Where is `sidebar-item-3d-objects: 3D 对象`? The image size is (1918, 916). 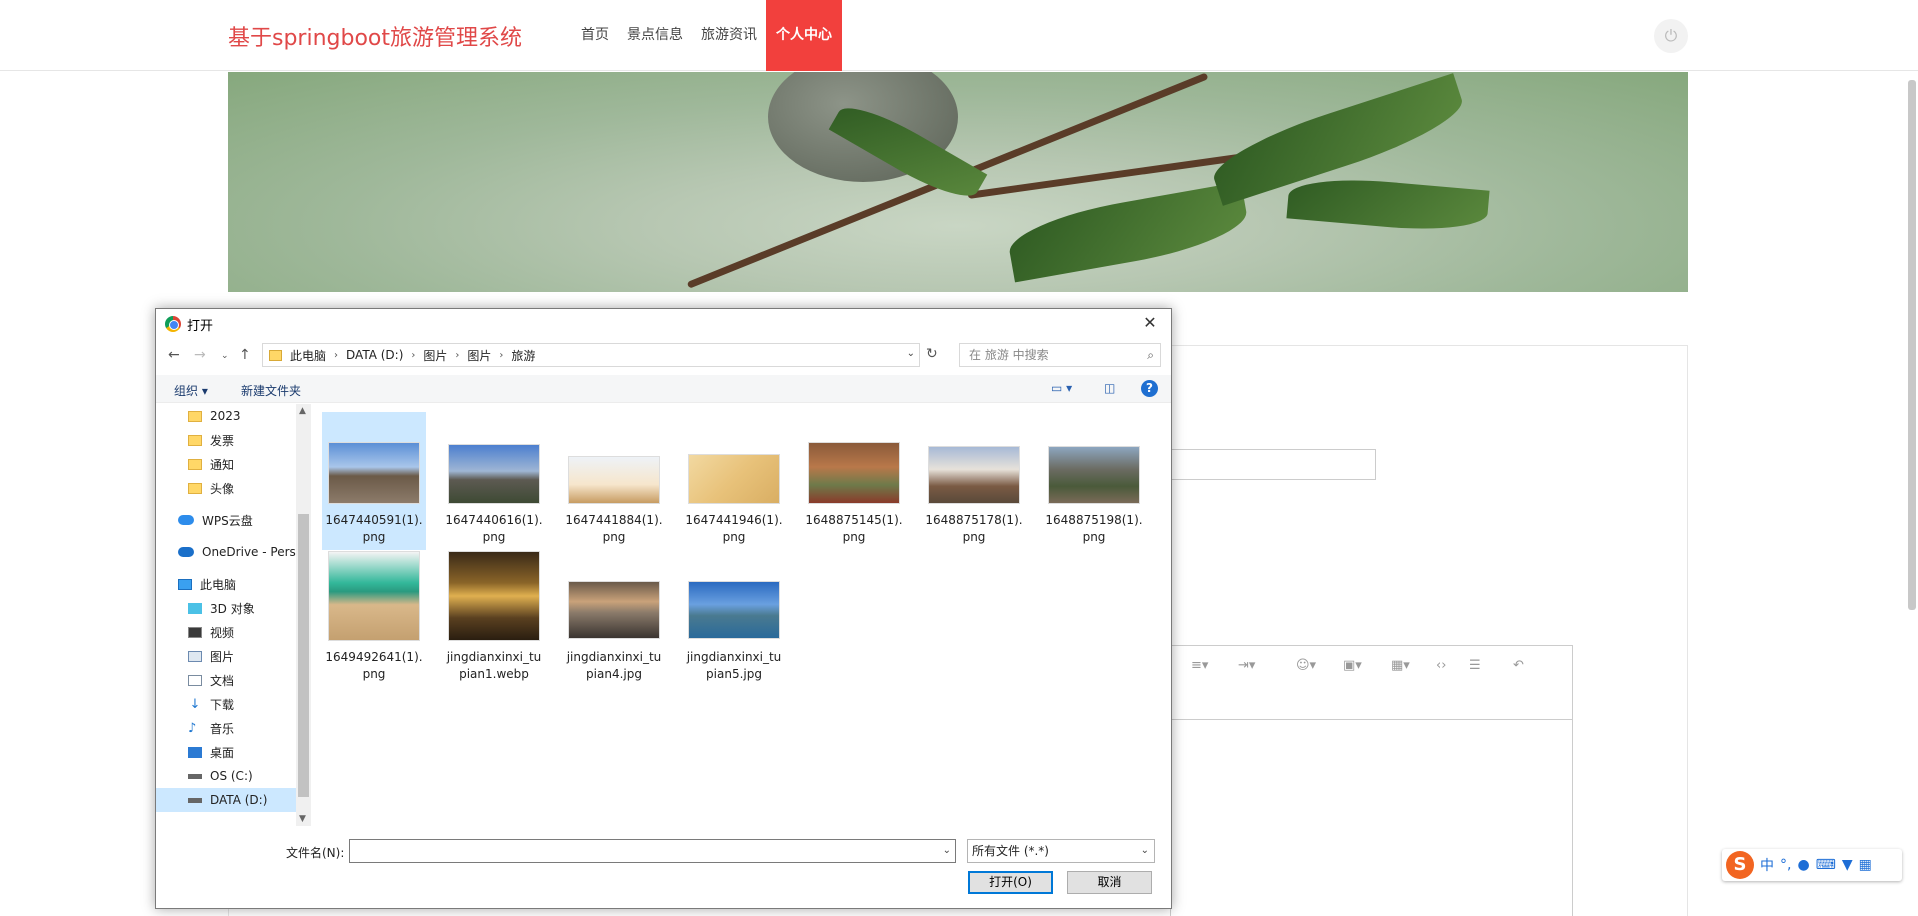 sidebar-item-3d-objects: 3D 对象 is located at coordinates (226, 608).